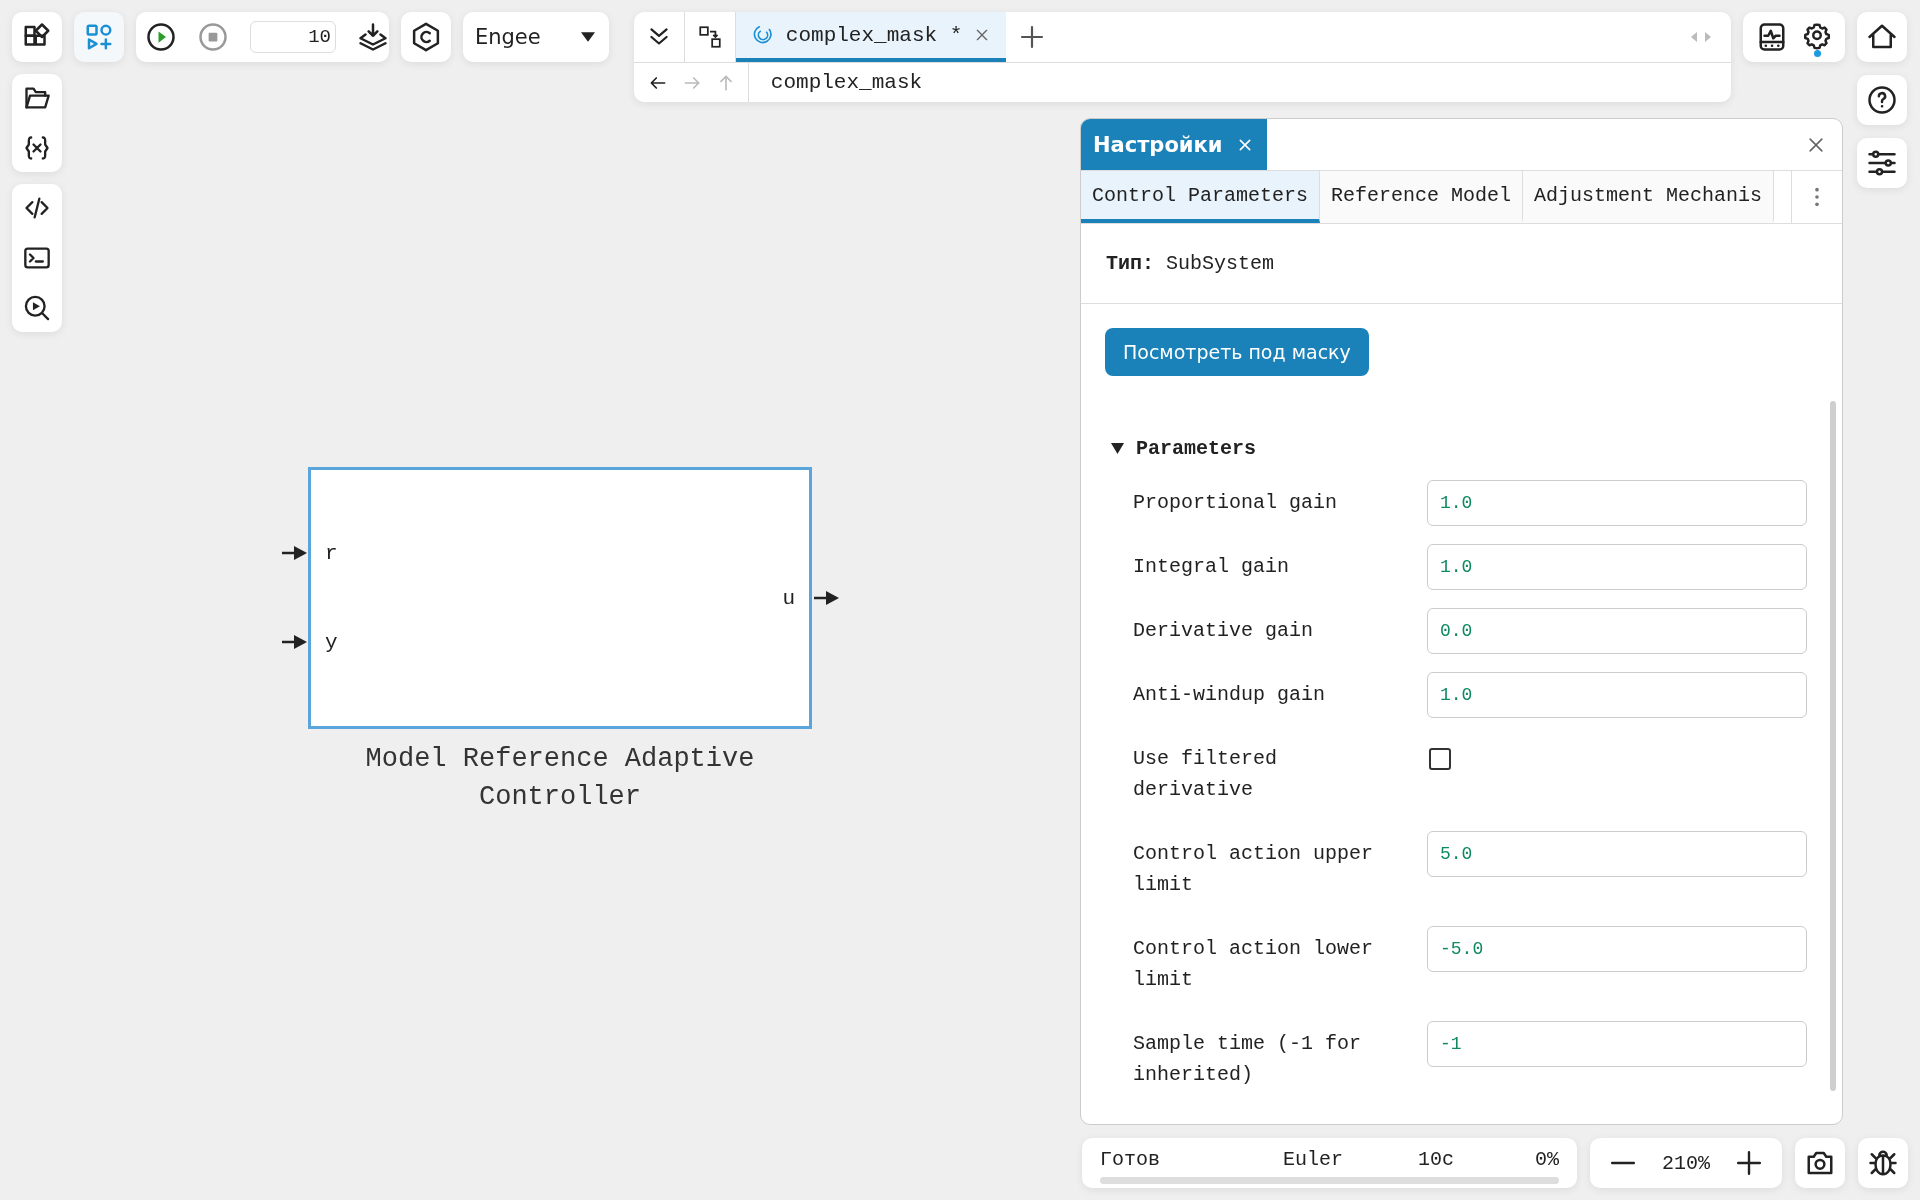 The image size is (1920, 1200). What do you see at coordinates (1313, 1159) in the screenshot?
I see `solver-text: Euler` at bounding box center [1313, 1159].